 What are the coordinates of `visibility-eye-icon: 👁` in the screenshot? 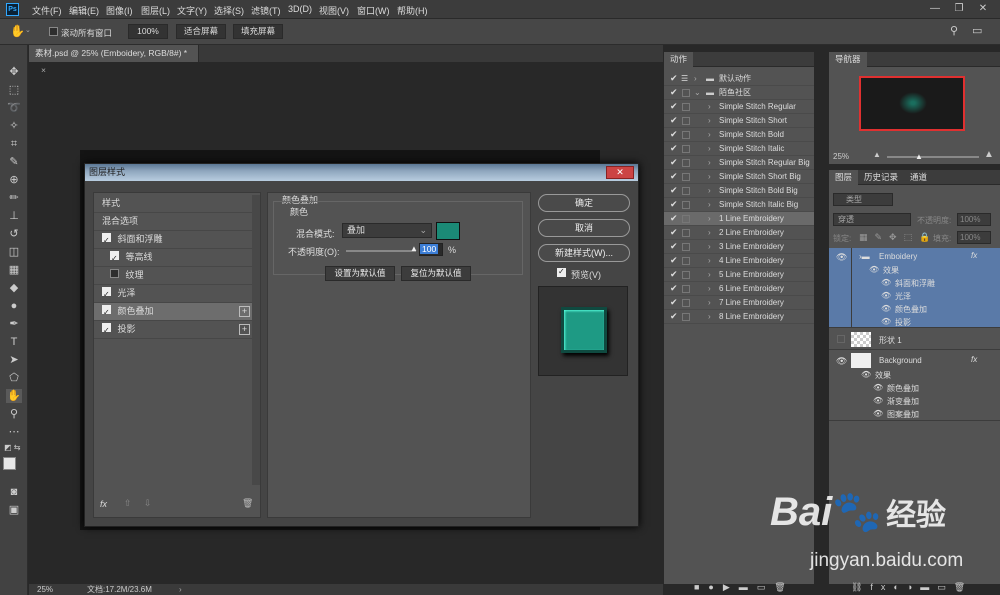 It's located at (841, 257).